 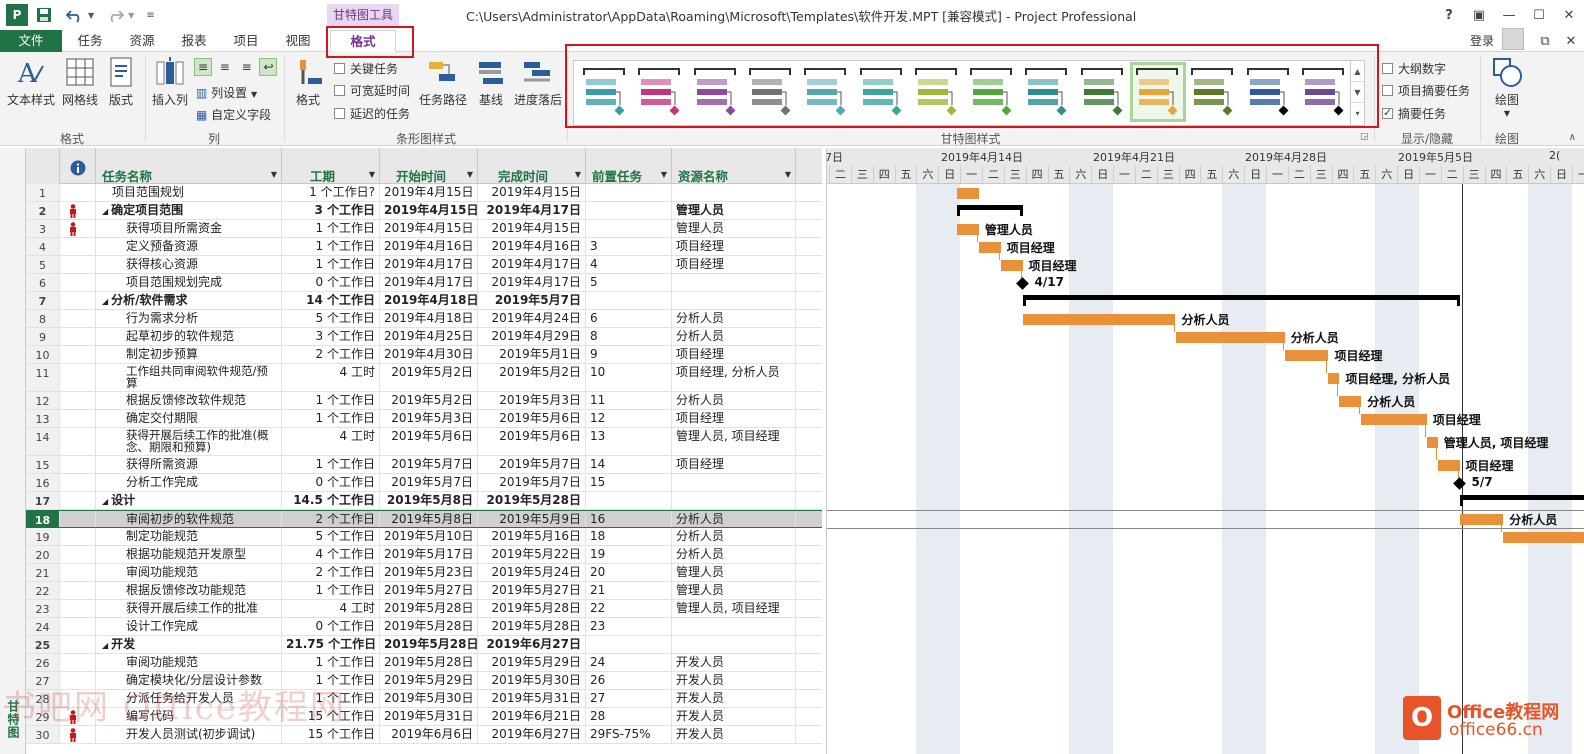 What do you see at coordinates (532, 536) in the screenshot?
I see `finish-cell: 2019年5月16日` at bounding box center [532, 536].